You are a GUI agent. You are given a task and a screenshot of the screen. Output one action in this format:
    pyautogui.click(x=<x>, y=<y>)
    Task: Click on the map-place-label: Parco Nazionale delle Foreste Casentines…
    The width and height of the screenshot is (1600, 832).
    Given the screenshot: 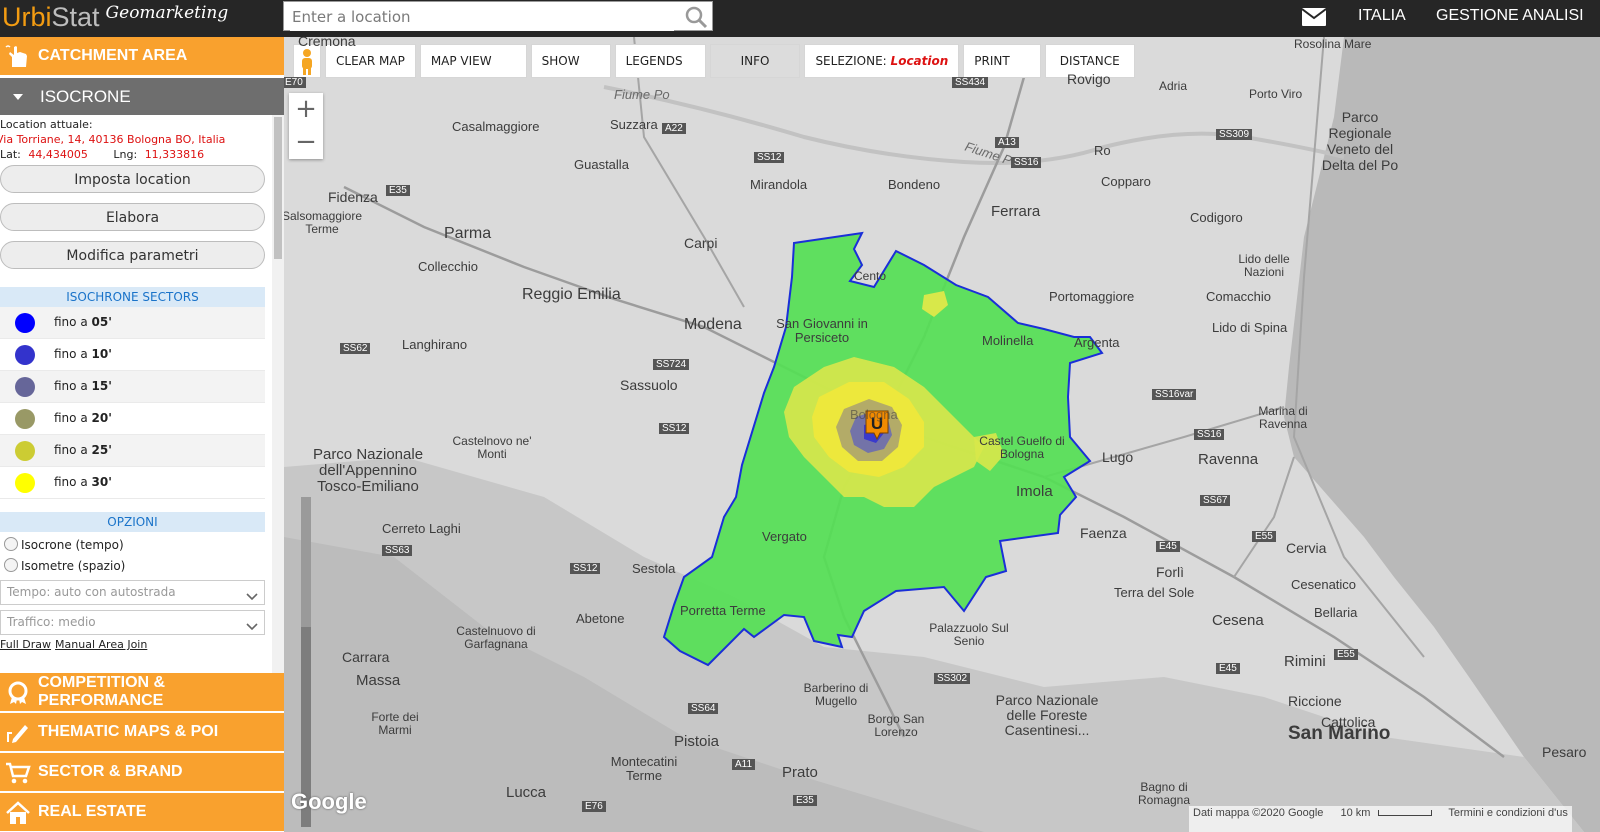 What is the action you would take?
    pyautogui.click(x=1047, y=715)
    